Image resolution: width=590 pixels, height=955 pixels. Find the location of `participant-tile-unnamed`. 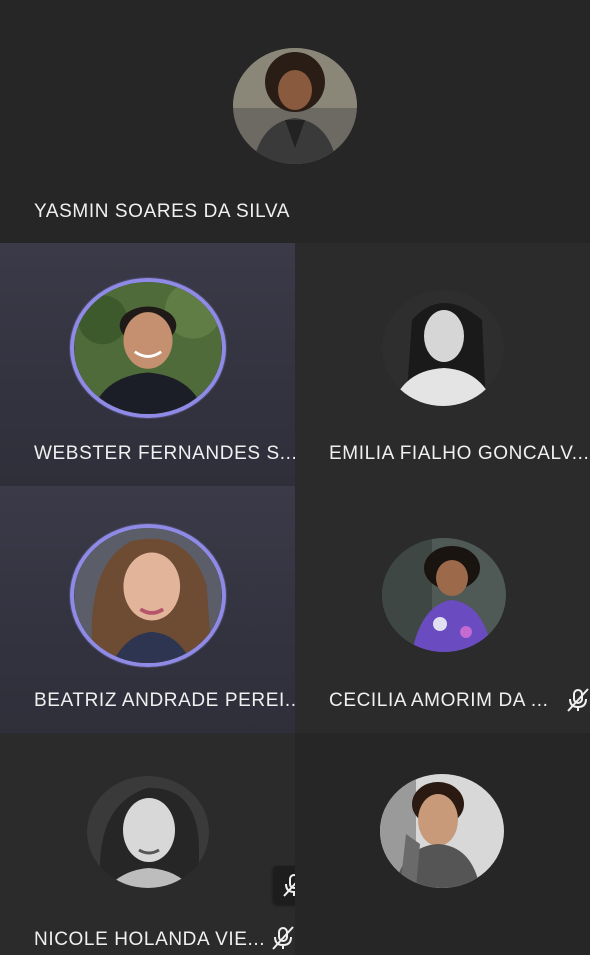

participant-tile-unnamed is located at coordinates (442, 844).